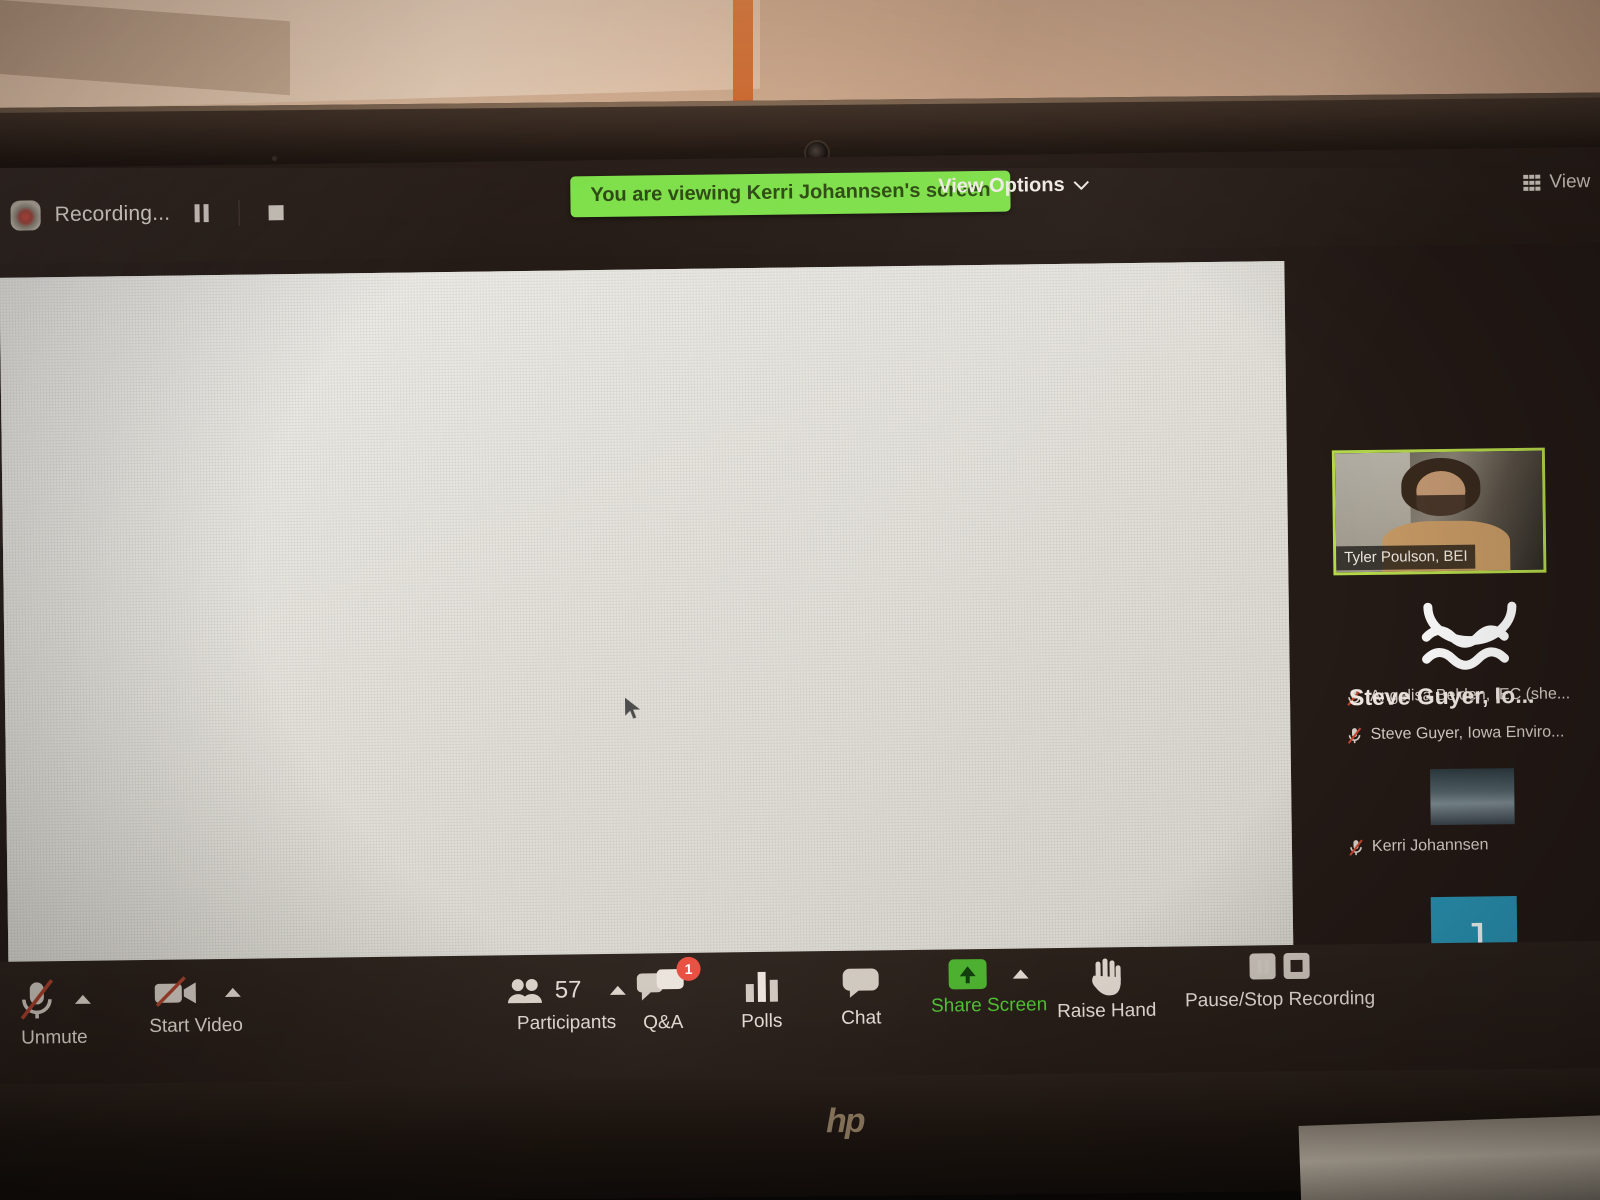  Describe the element at coordinates (1430, 845) in the screenshot. I see `participant-name: Kerri Johannsen` at that location.